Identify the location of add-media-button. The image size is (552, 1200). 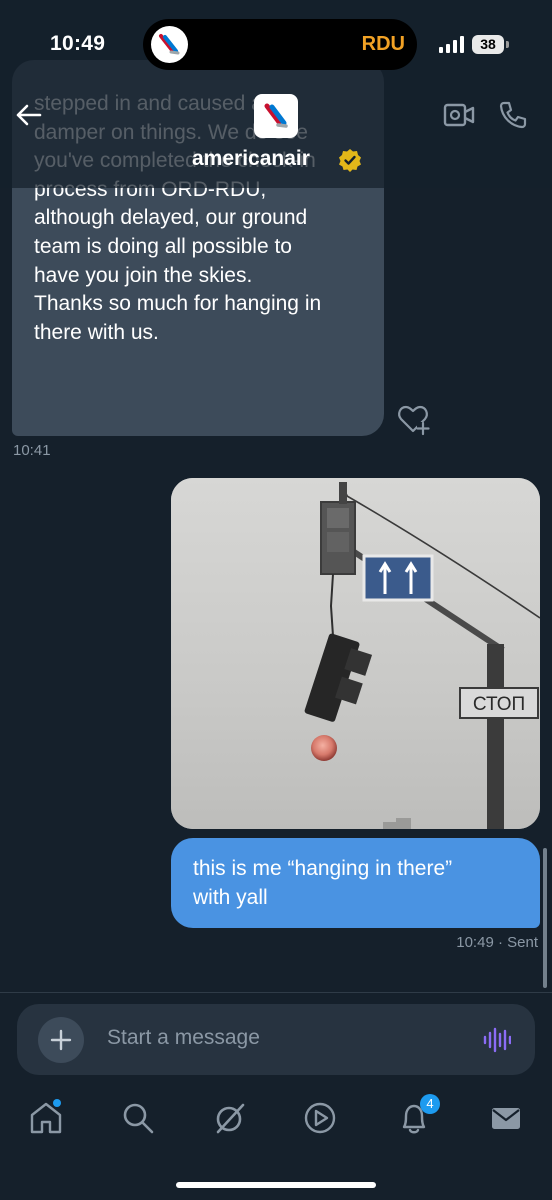
(61, 1040).